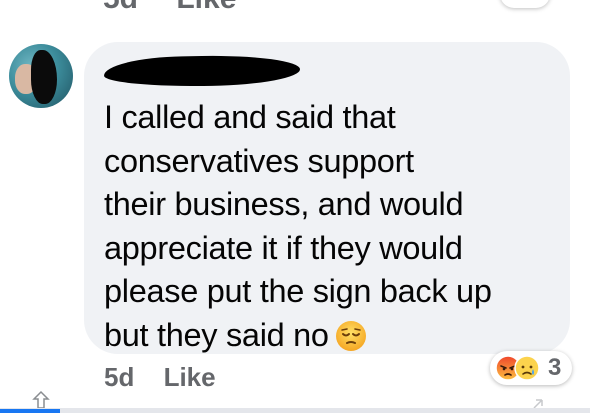 The width and height of the screenshot is (590, 413). I want to click on previous-comment-time: 5d, so click(120, 7).